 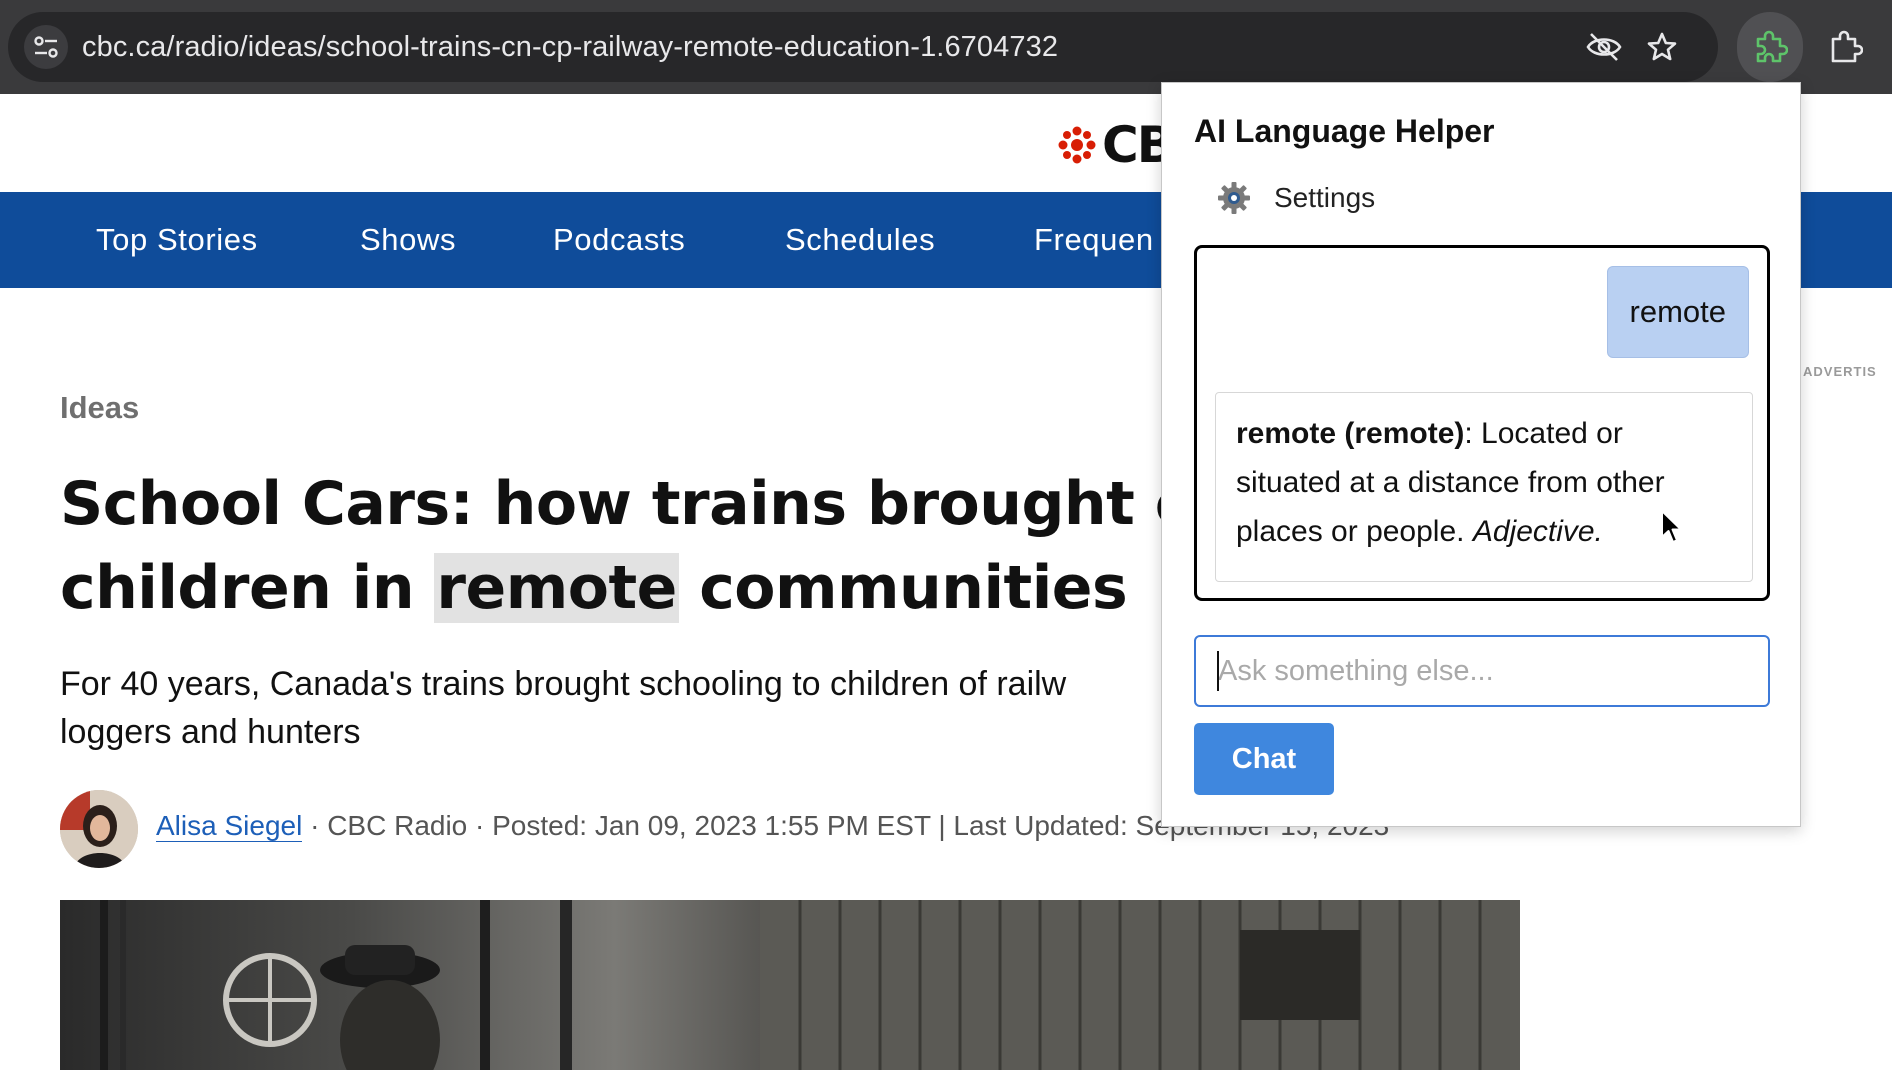 I want to click on nav-shows: Shows, so click(x=408, y=240).